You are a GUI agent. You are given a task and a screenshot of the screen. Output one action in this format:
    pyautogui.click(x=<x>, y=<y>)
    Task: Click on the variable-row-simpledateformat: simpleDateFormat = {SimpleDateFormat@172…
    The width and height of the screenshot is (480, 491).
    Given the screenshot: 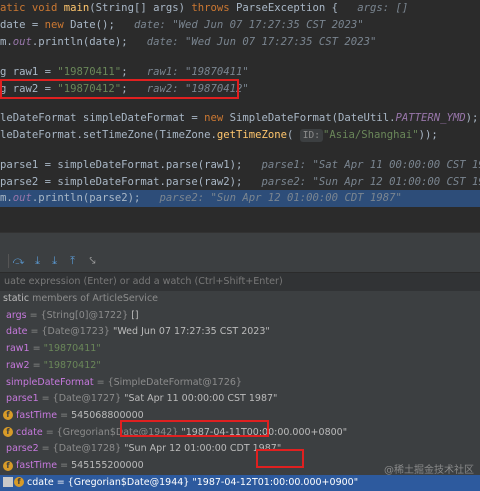 What is the action you would take?
    pyautogui.click(x=240, y=383)
    